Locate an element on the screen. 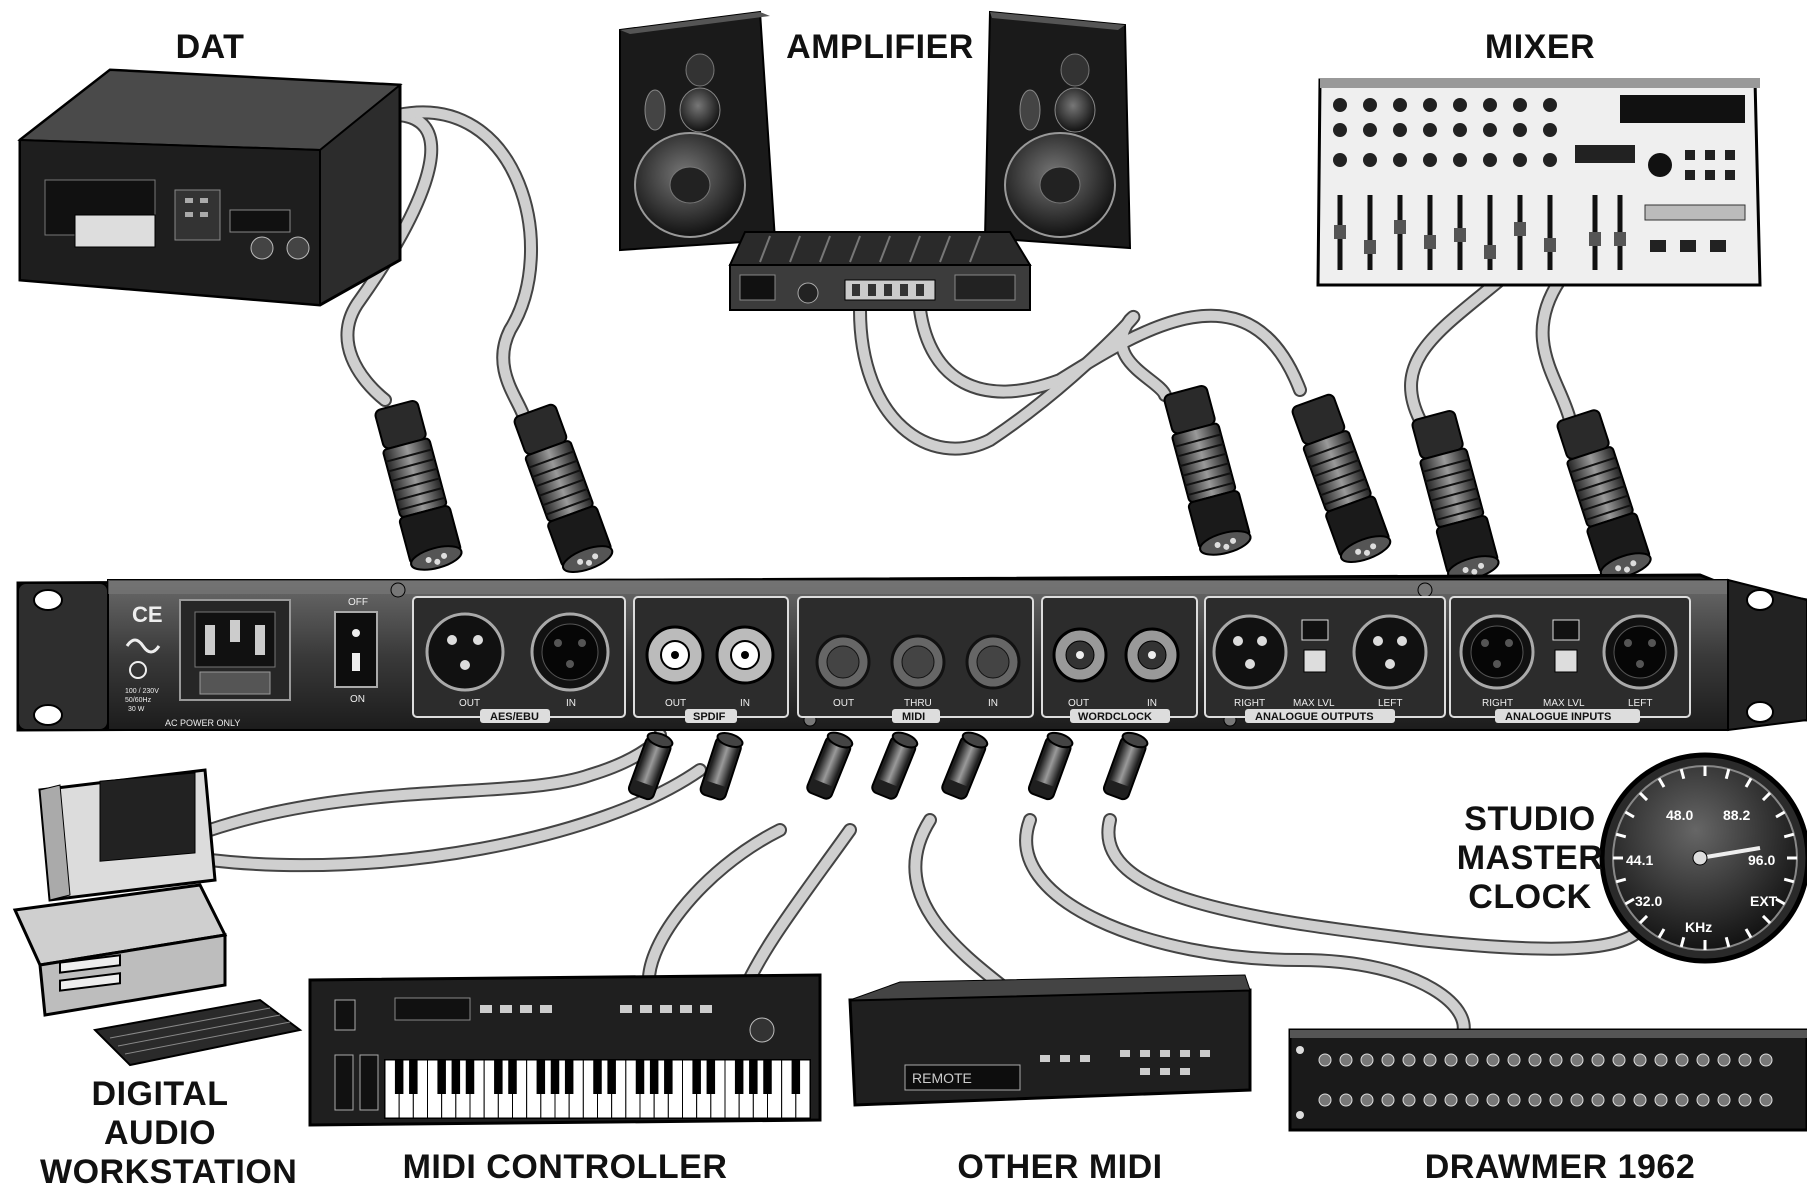 The width and height of the screenshot is (1807, 1192). dial-label-48: 48.0 is located at coordinates (1679, 815).